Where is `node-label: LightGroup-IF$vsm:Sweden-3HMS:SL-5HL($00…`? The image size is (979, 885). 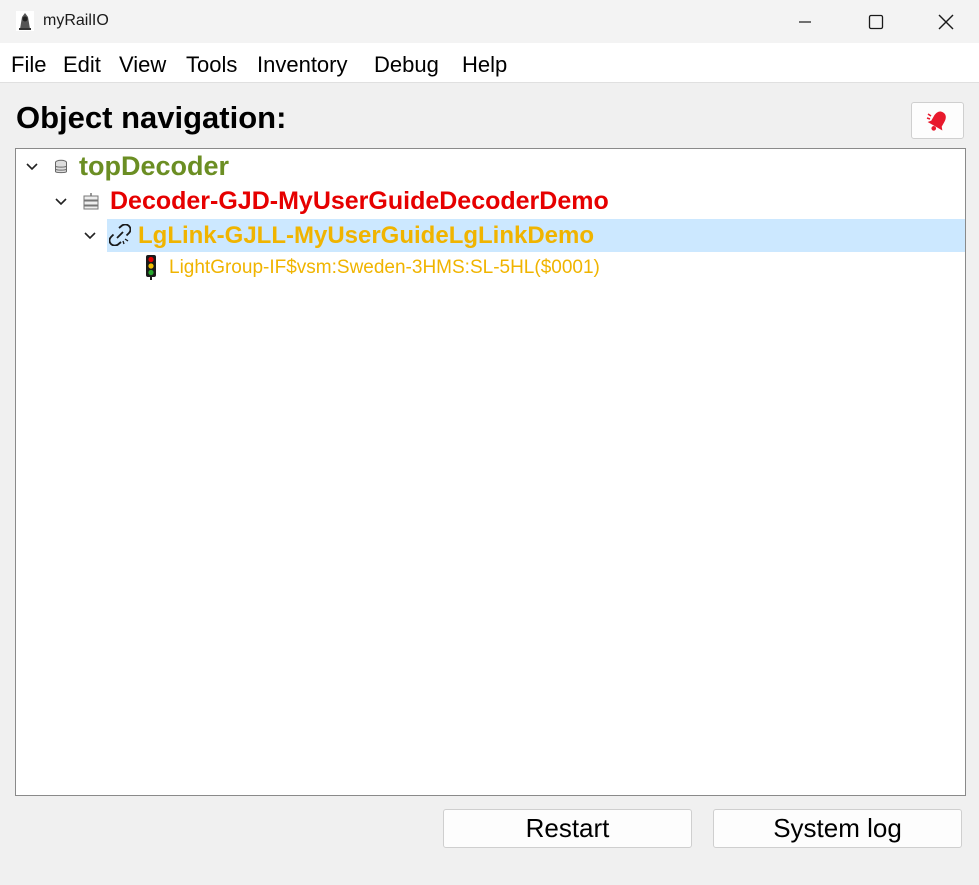 node-label: LightGroup-IF$vsm:Sweden-3HMS:SL-5HL($00… is located at coordinates (384, 267).